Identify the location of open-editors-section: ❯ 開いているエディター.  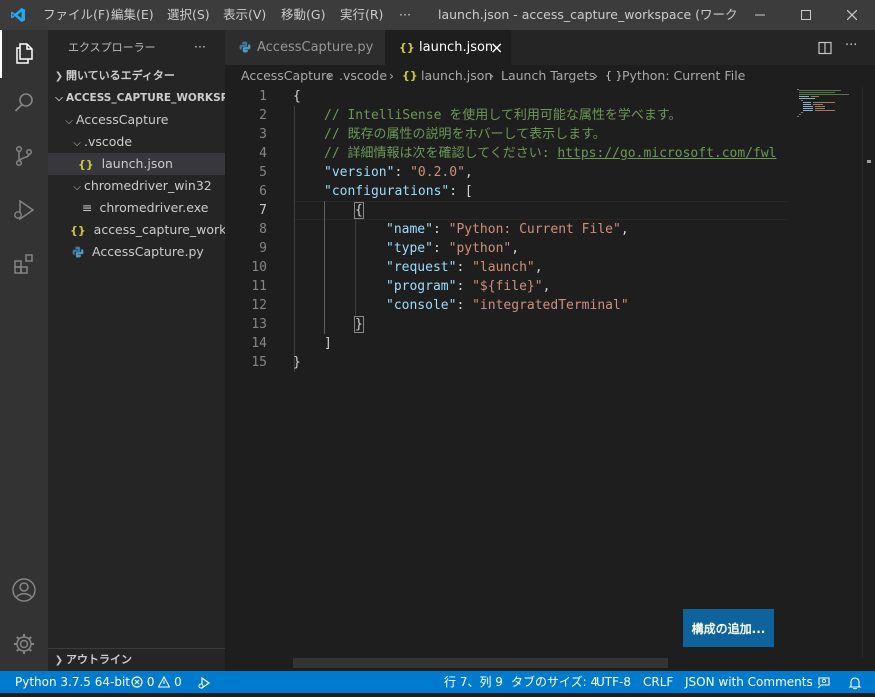
(136, 76).